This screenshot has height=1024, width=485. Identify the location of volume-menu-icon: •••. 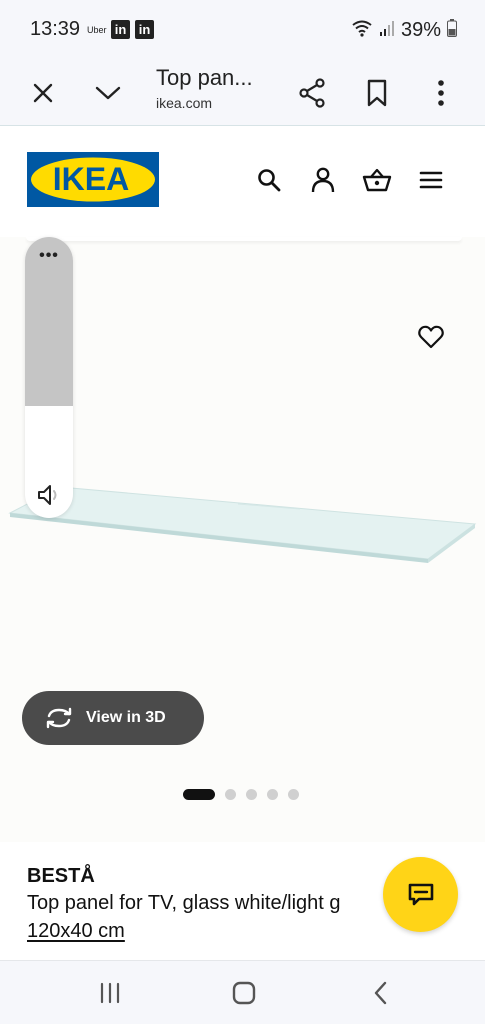
(49, 256).